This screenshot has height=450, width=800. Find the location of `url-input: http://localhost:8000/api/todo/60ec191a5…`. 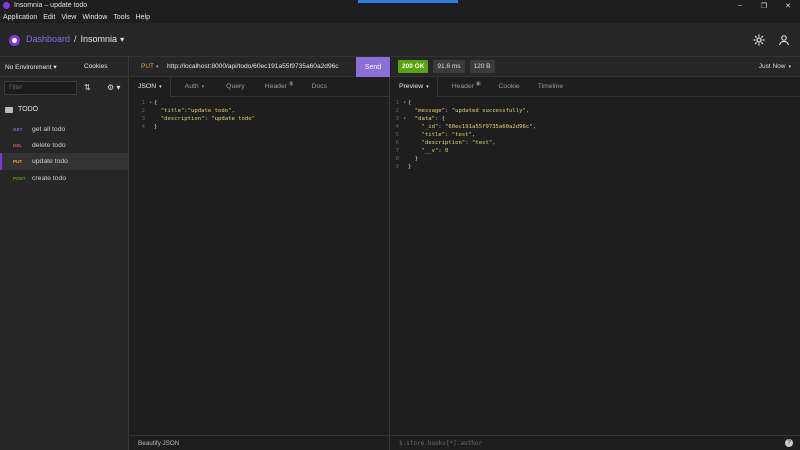

url-input: http://localhost:8000/api/todo/60ec191a5… is located at coordinates (253, 66).